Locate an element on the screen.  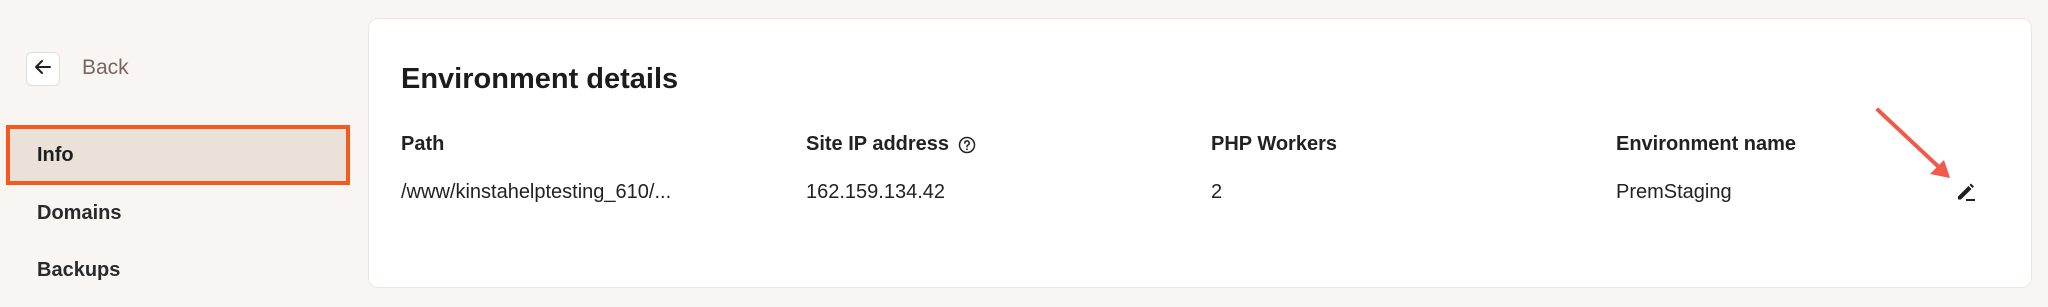
php-workers-header: PHP Workers is located at coordinates (1274, 144).